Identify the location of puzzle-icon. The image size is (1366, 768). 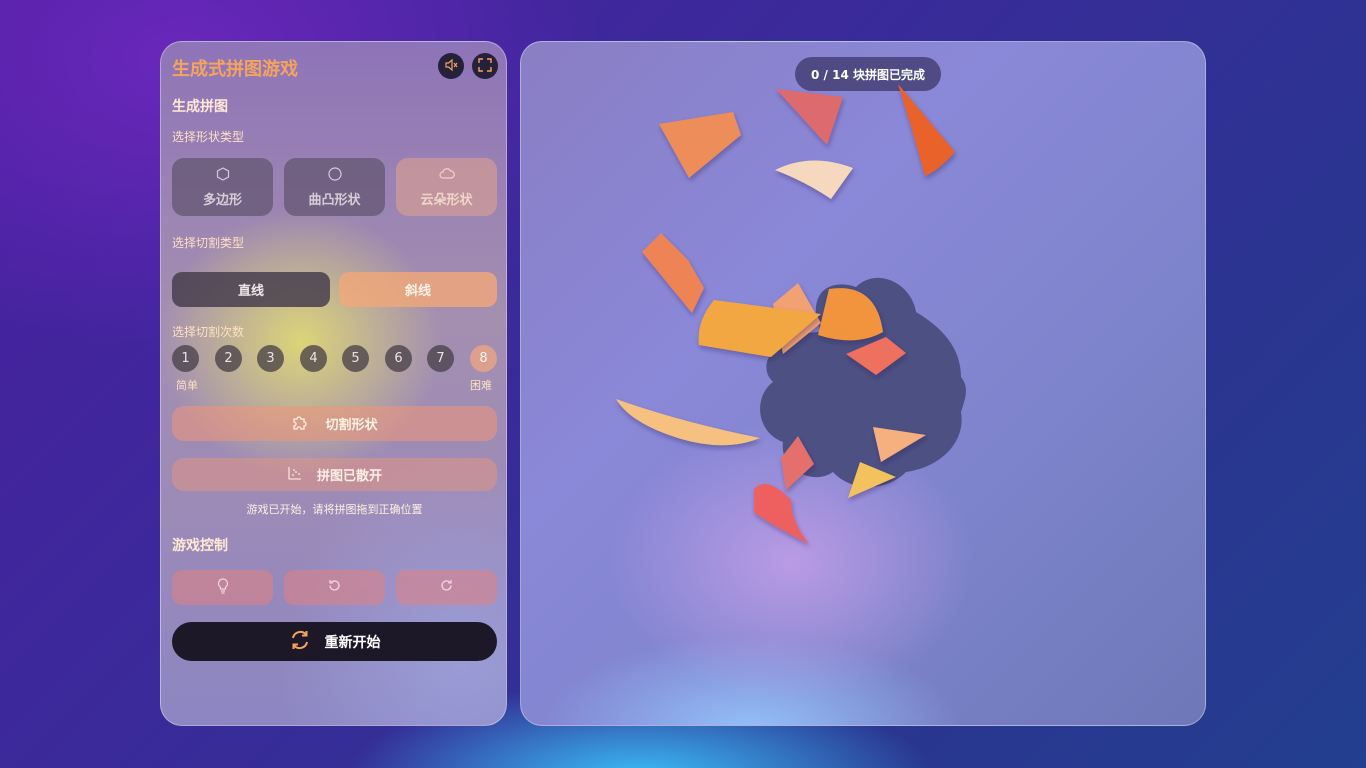
(301, 424).